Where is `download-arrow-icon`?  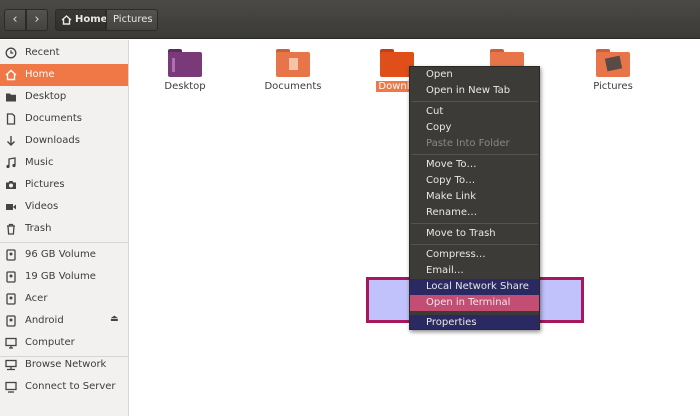
download-arrow-icon is located at coordinates (11, 141).